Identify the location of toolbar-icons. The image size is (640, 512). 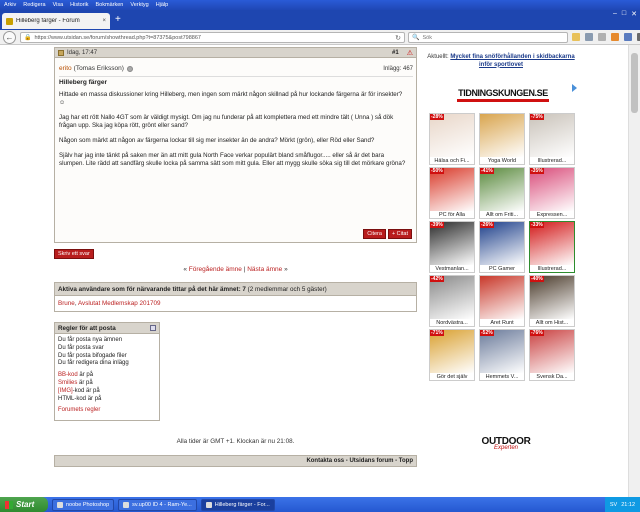
(606, 37).